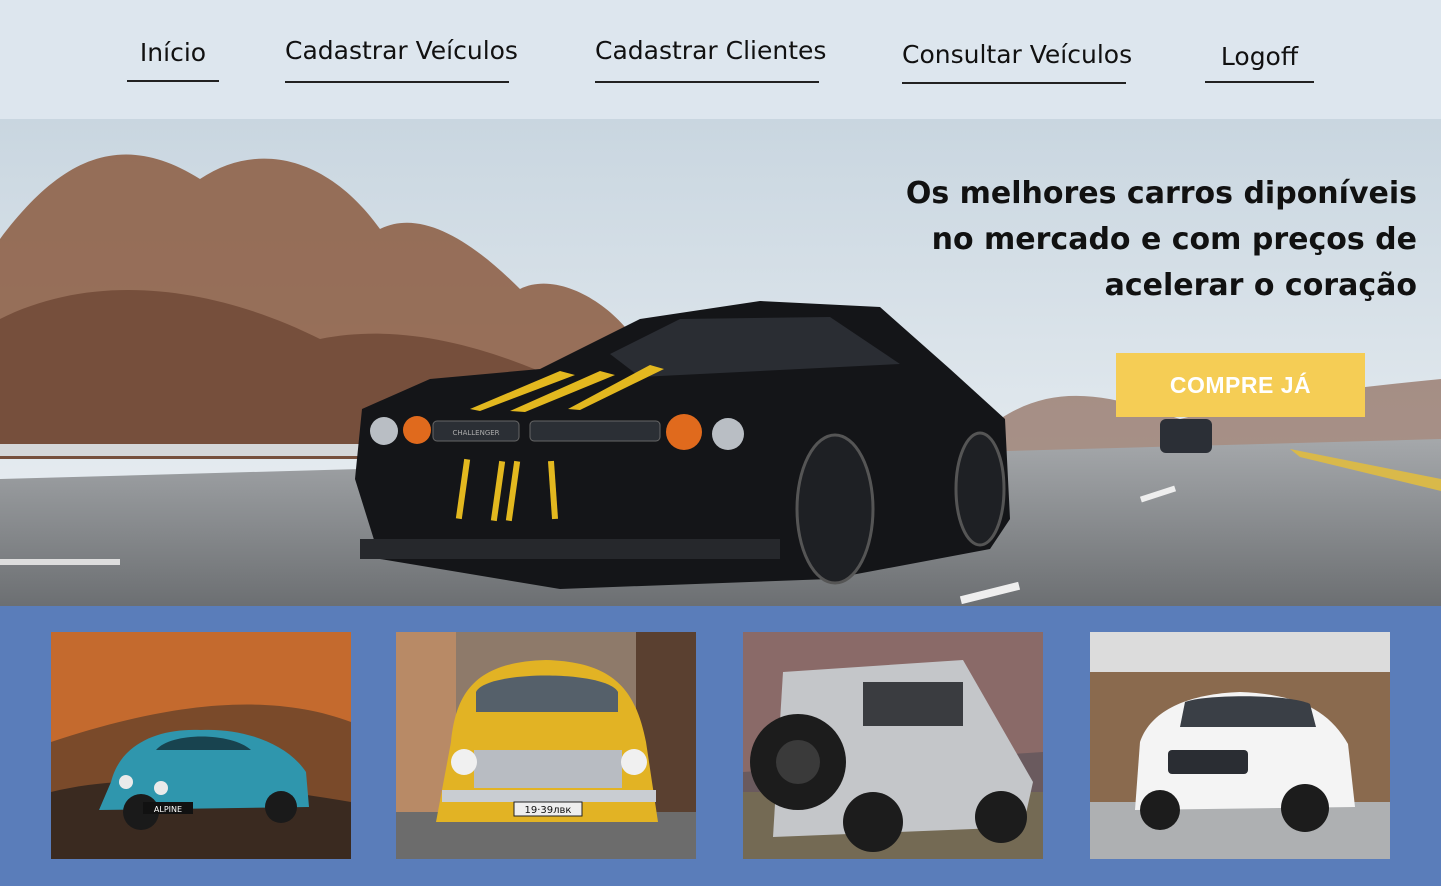 This screenshot has height=886, width=1441. I want to click on alpine-plate: ALPINE, so click(168, 809).